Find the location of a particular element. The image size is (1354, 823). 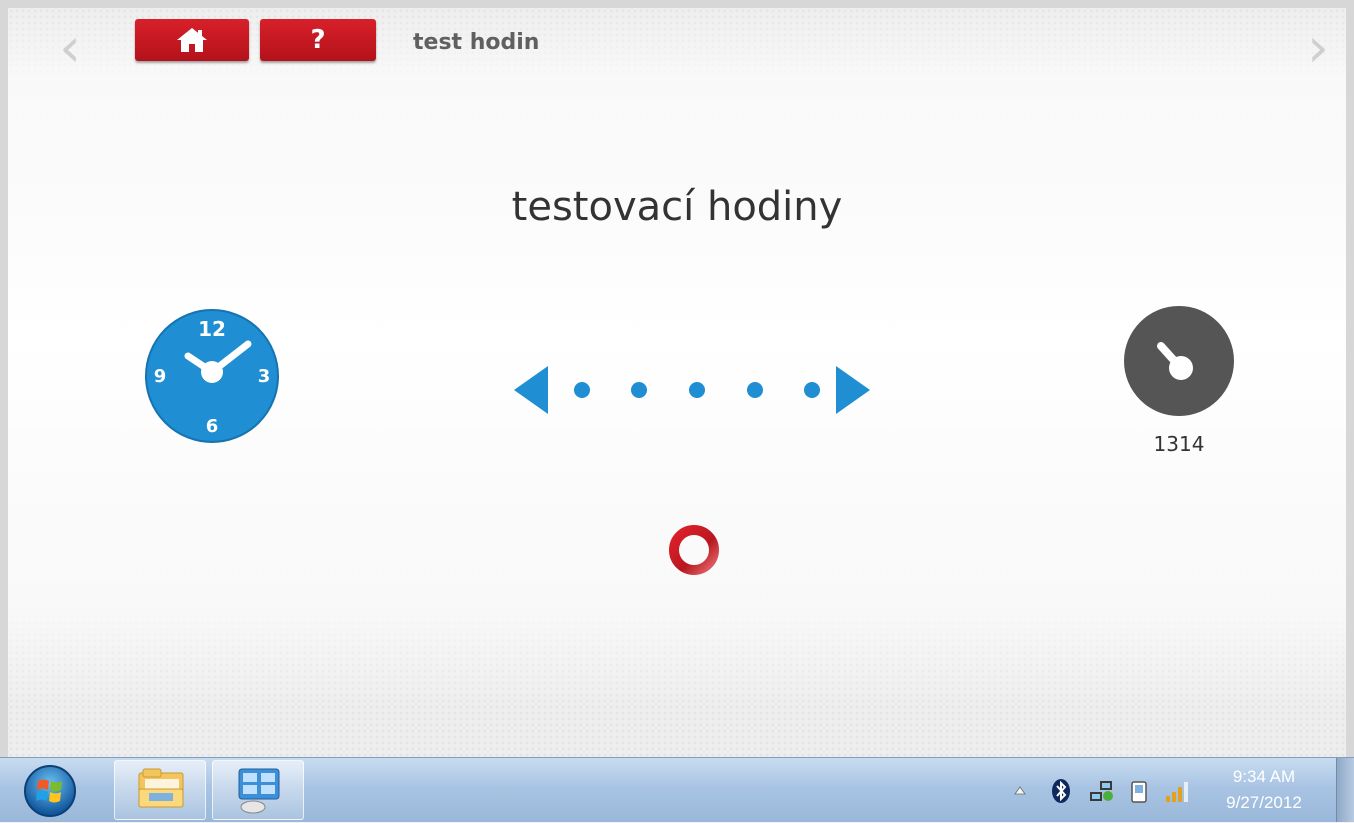

loading-ring-icon is located at coordinates (694, 550).